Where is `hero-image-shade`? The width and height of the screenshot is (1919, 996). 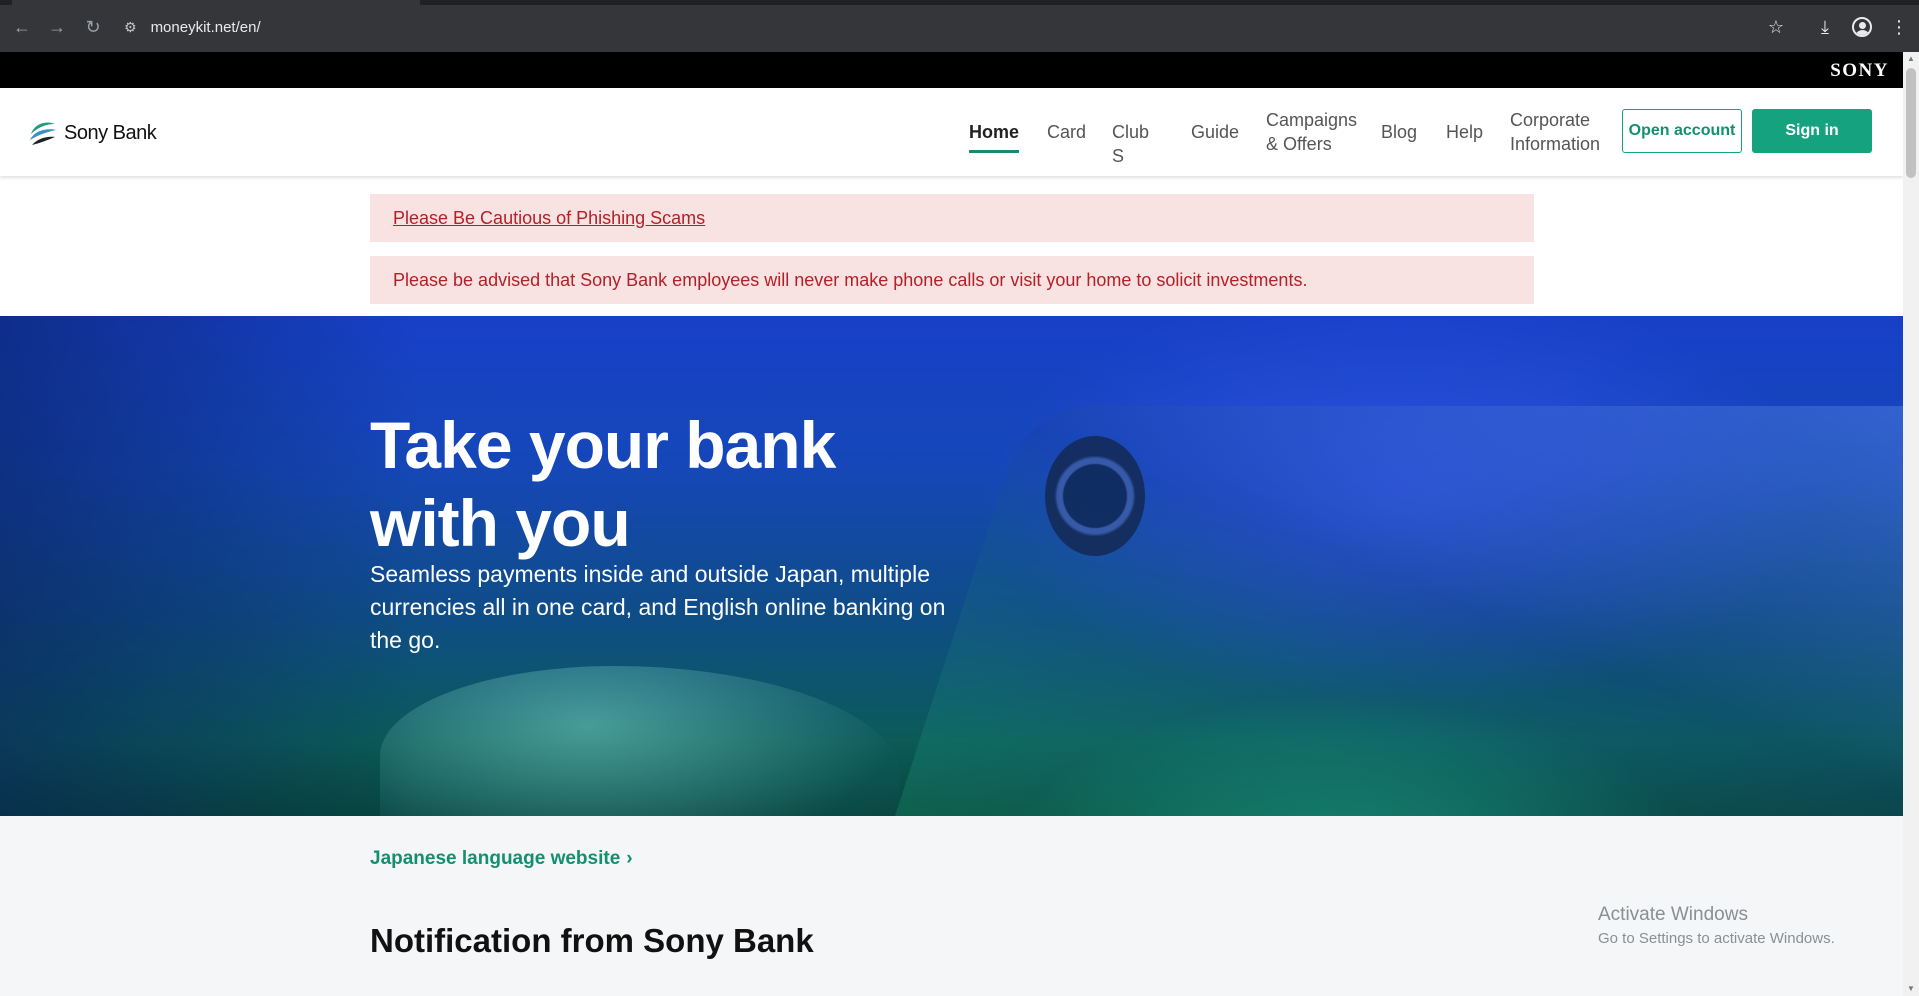 hero-image-shade is located at coordinates (210, 566).